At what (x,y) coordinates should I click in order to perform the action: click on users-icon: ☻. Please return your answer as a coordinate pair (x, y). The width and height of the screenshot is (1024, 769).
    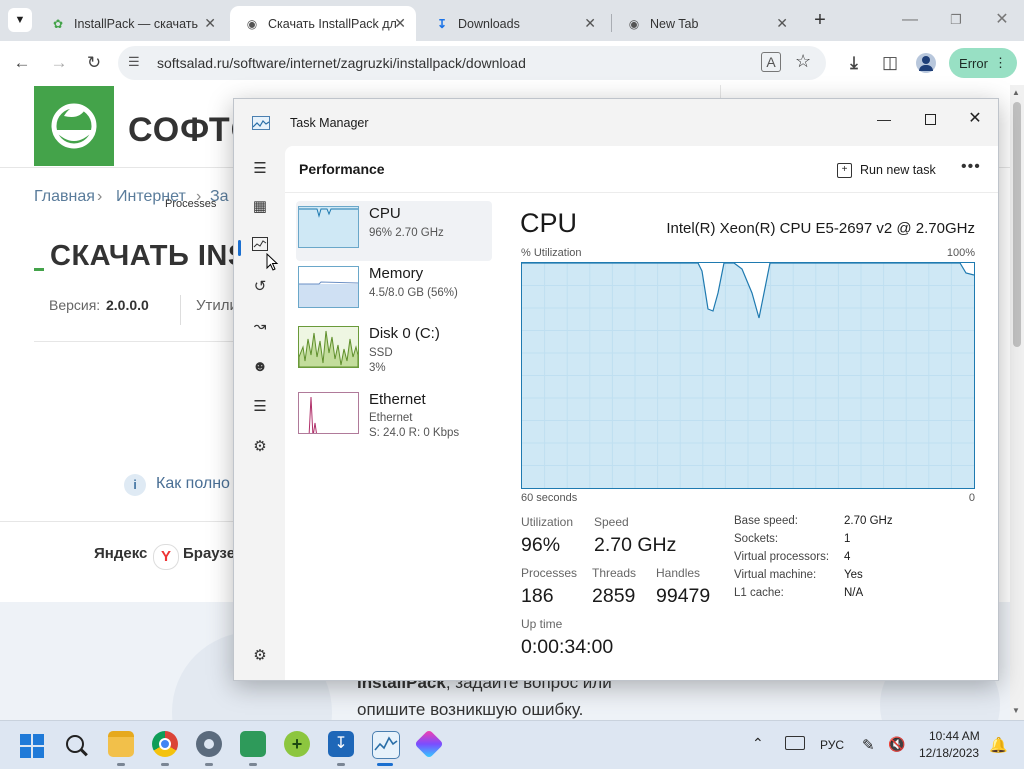
    Looking at the image, I should click on (260, 367).